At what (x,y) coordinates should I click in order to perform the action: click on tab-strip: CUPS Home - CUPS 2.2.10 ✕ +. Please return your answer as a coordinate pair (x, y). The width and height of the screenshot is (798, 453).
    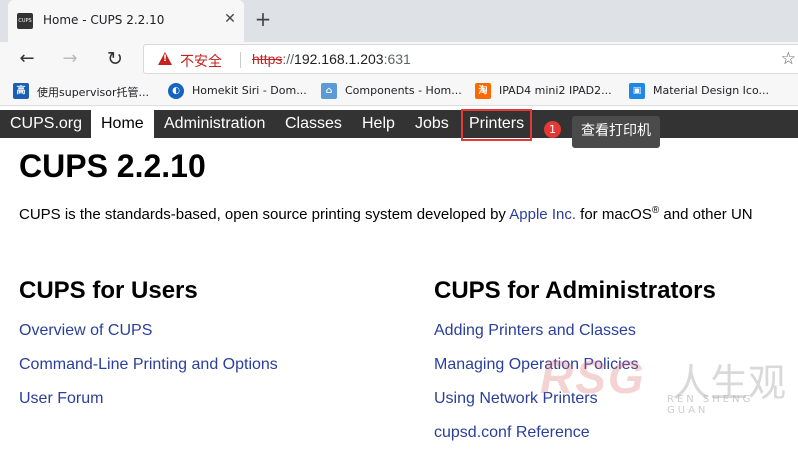
    Looking at the image, I should click on (399, 21).